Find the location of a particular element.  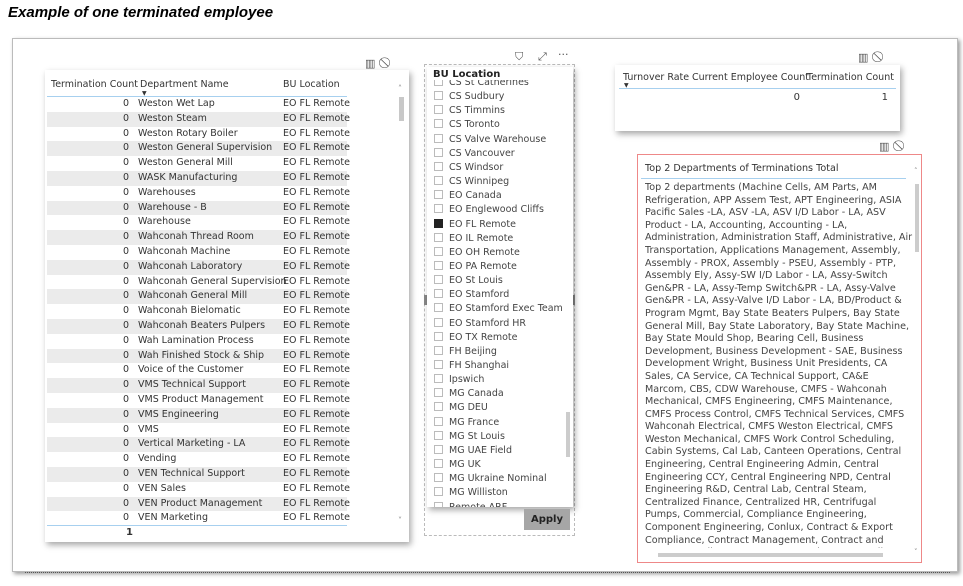

slicer-item: CS Vancouver is located at coordinates (474, 154).